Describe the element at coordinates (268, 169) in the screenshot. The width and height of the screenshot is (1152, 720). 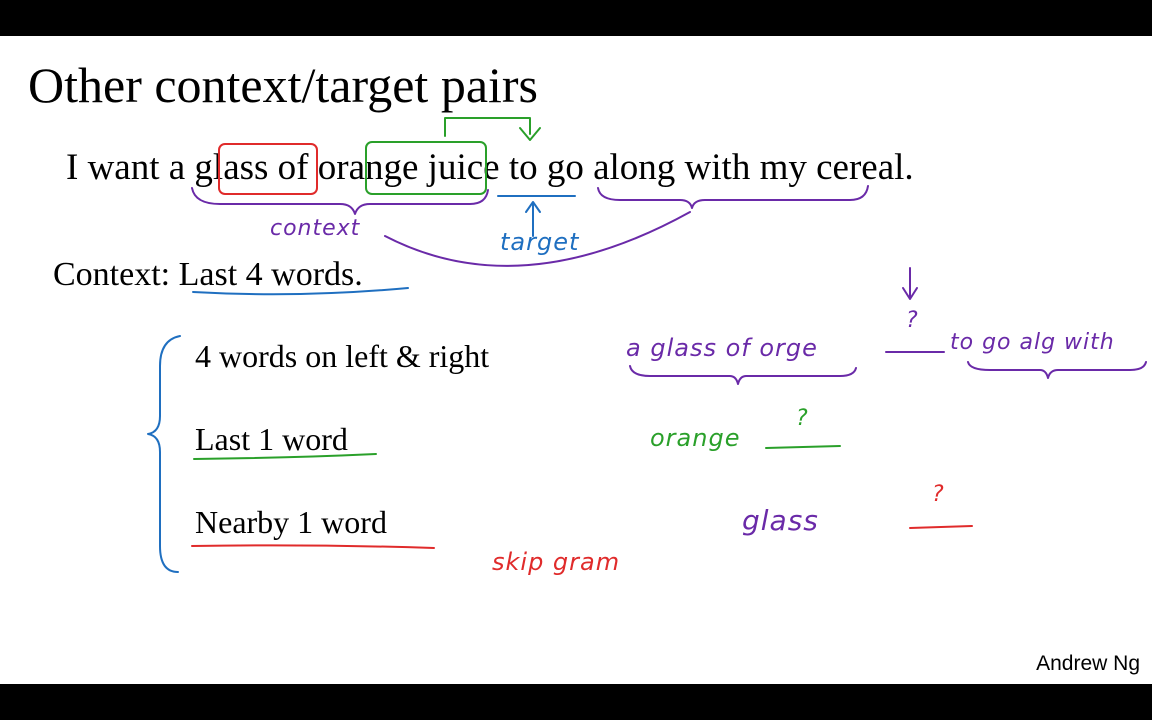
I see `glass-box` at that location.